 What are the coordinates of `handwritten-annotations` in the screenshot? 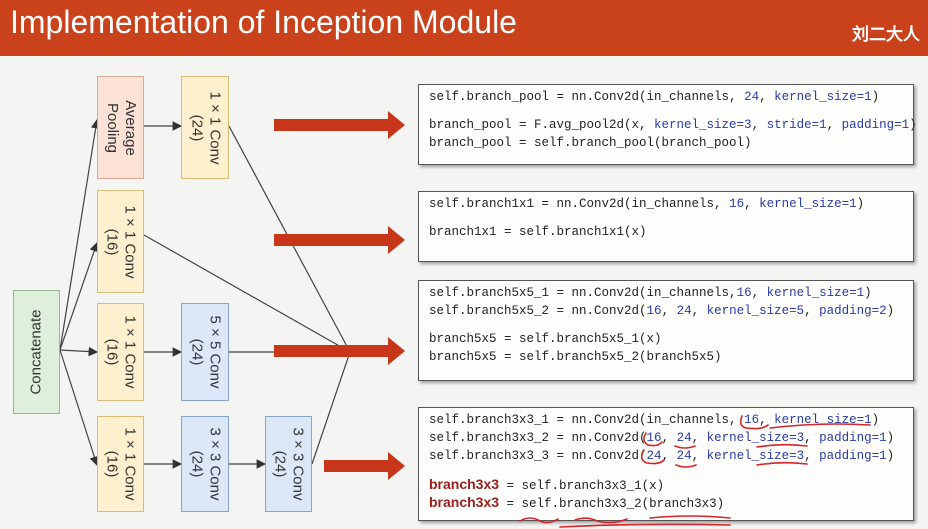 It's located at (695, 471).